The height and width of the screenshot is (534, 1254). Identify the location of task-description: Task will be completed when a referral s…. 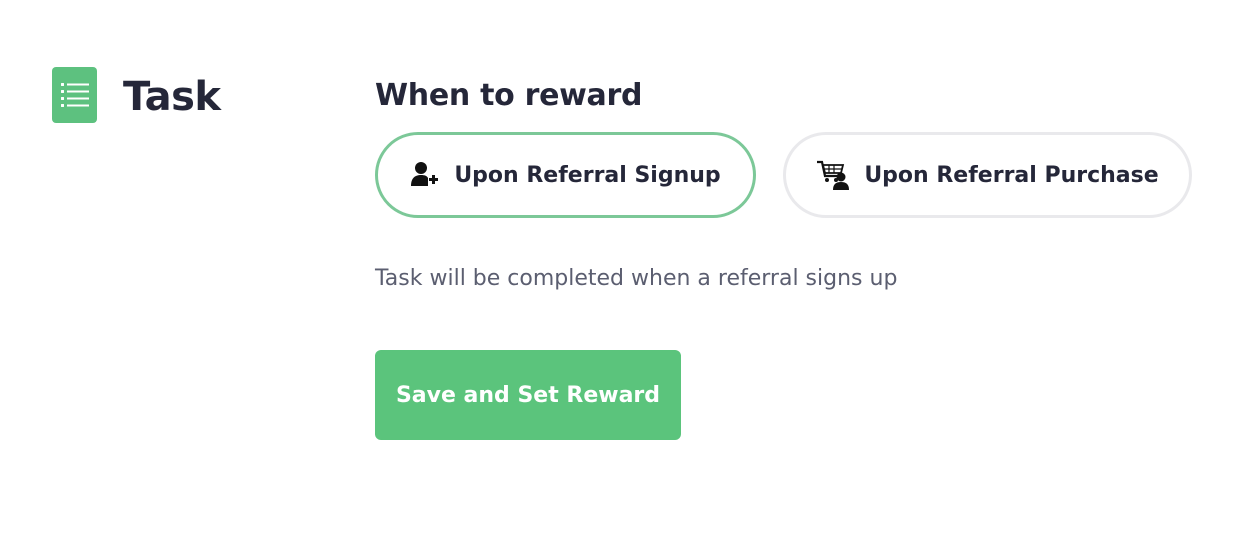
(636, 278).